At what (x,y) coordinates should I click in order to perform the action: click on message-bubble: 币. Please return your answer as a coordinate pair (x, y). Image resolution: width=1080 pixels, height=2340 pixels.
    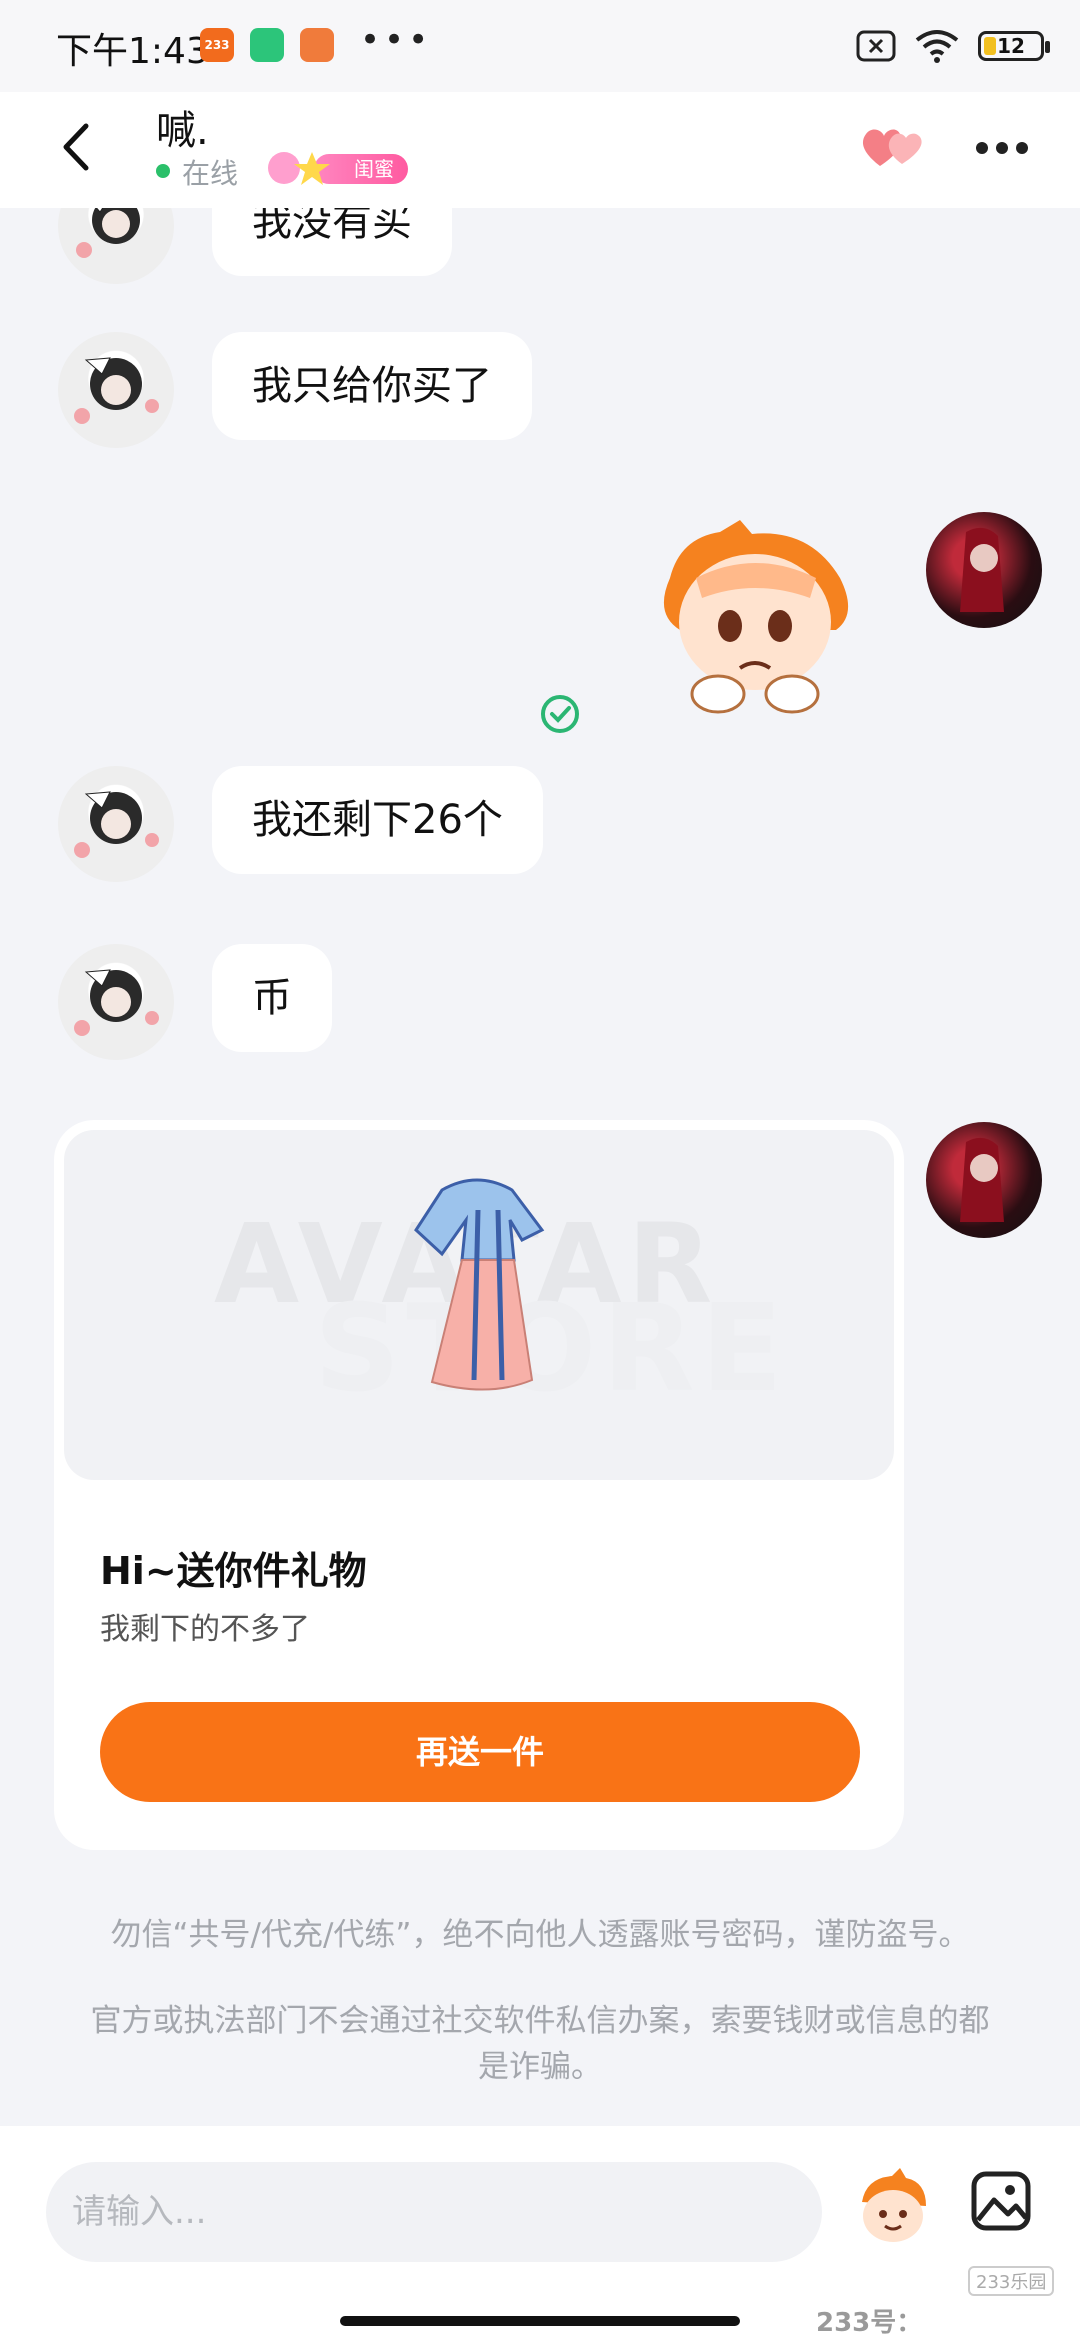
    Looking at the image, I should click on (272, 998).